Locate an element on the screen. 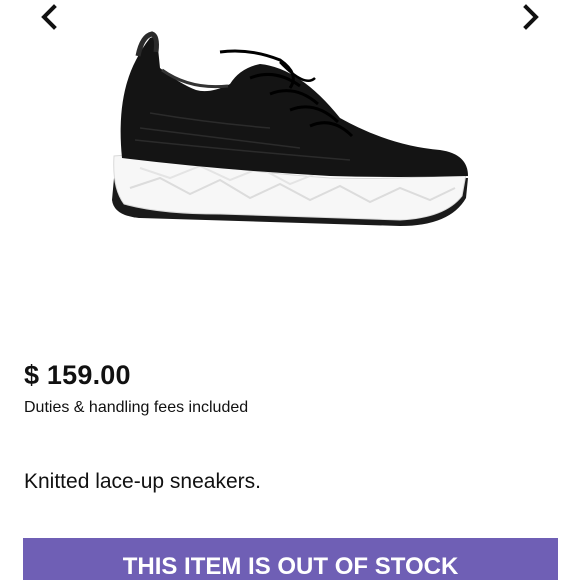 This screenshot has width=580, height=580. out-of-stock-label: THIS ITEM IS OUT OF STOCK is located at coordinates (290, 566).